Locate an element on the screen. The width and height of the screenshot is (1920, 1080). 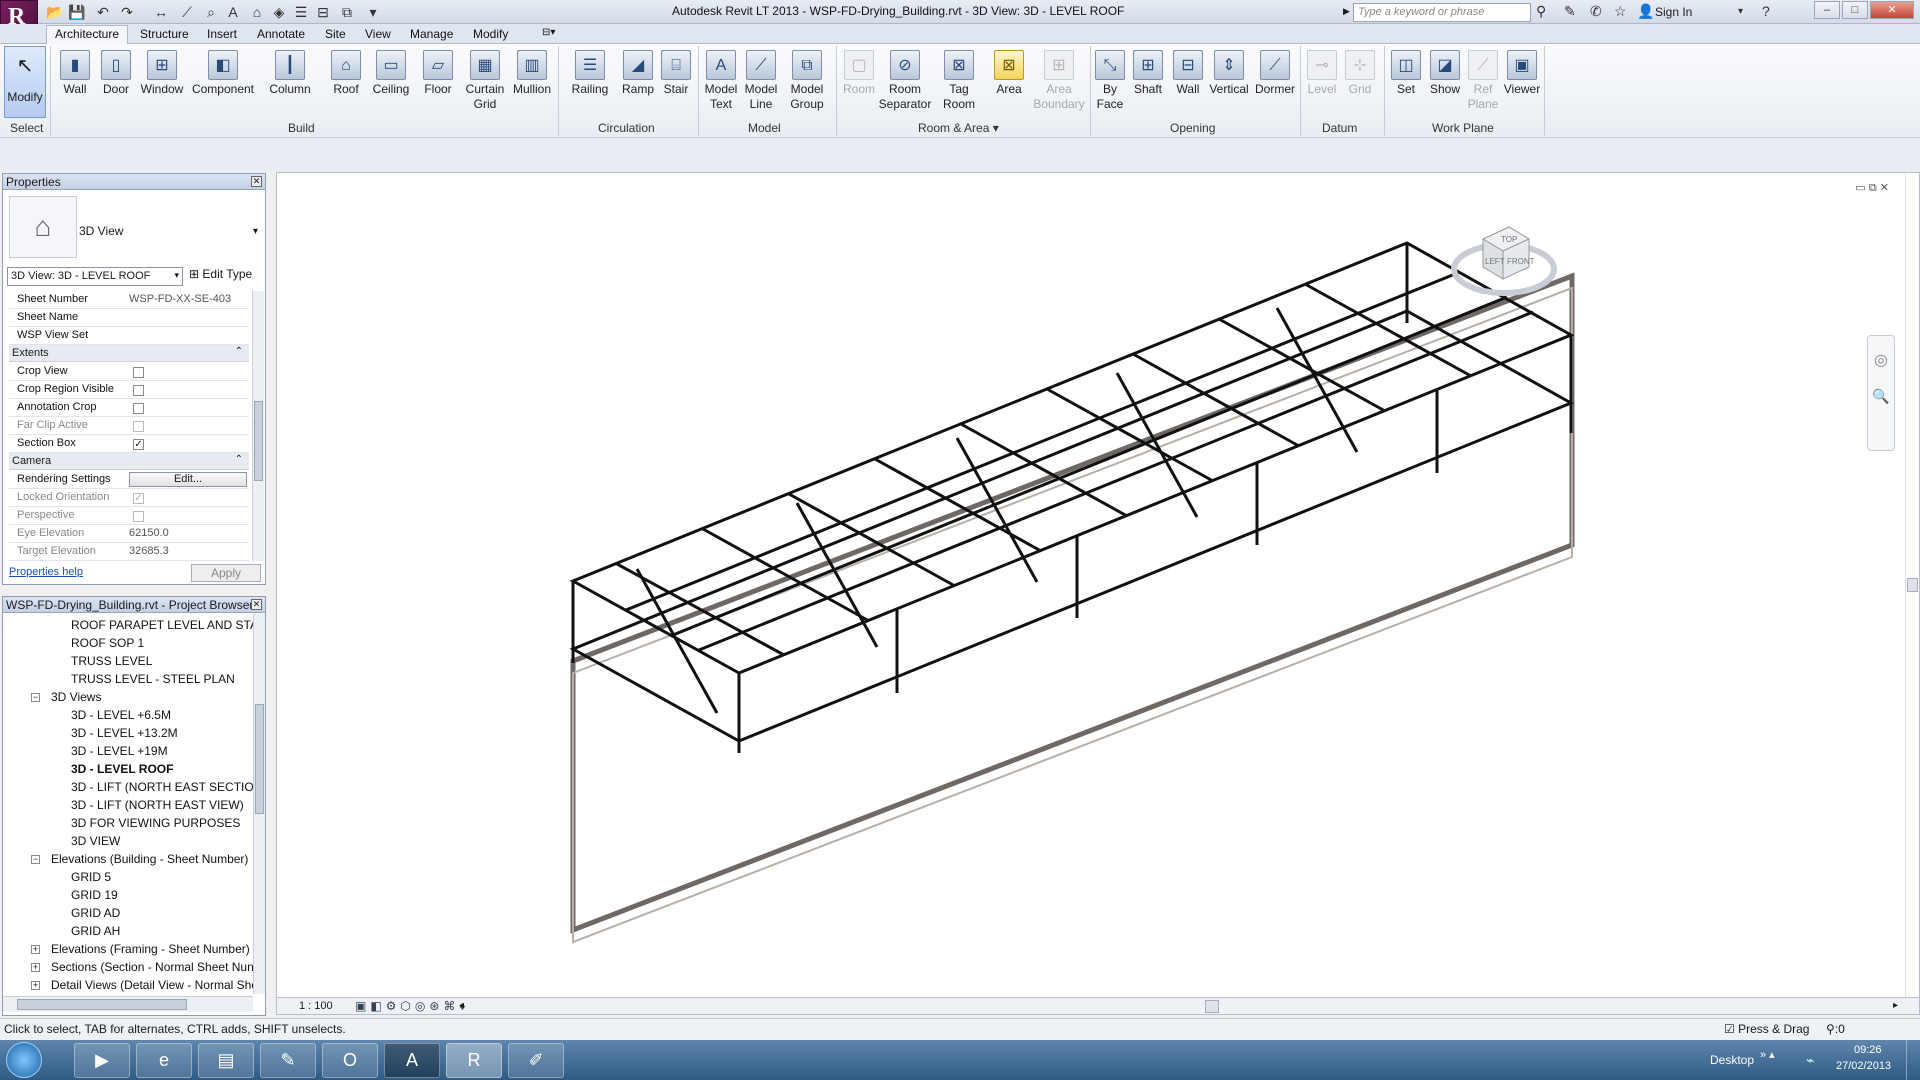
prop-target-elevation: Target Elevation 32685.3 is located at coordinates (129, 552).